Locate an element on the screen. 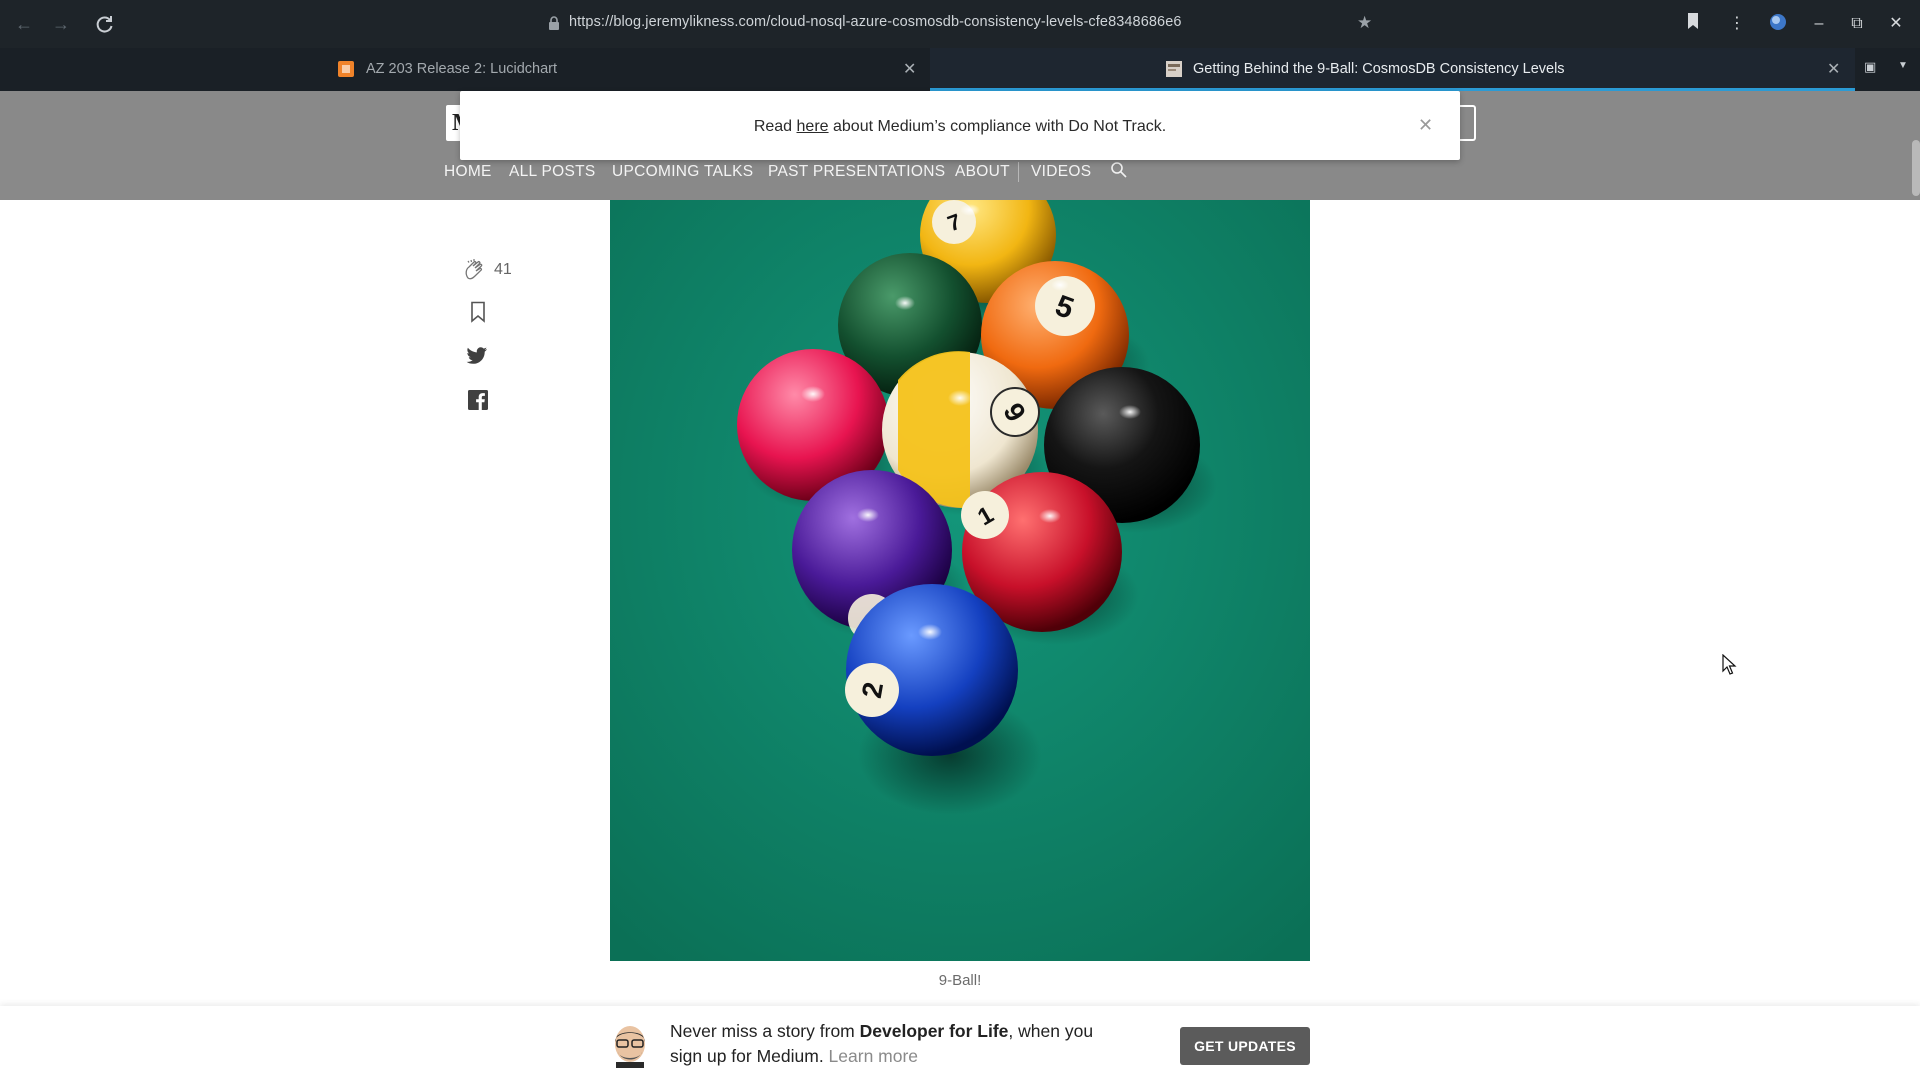 Image resolution: width=1920 pixels, height=1080 pixels. back-button: ← is located at coordinates (24, 24).